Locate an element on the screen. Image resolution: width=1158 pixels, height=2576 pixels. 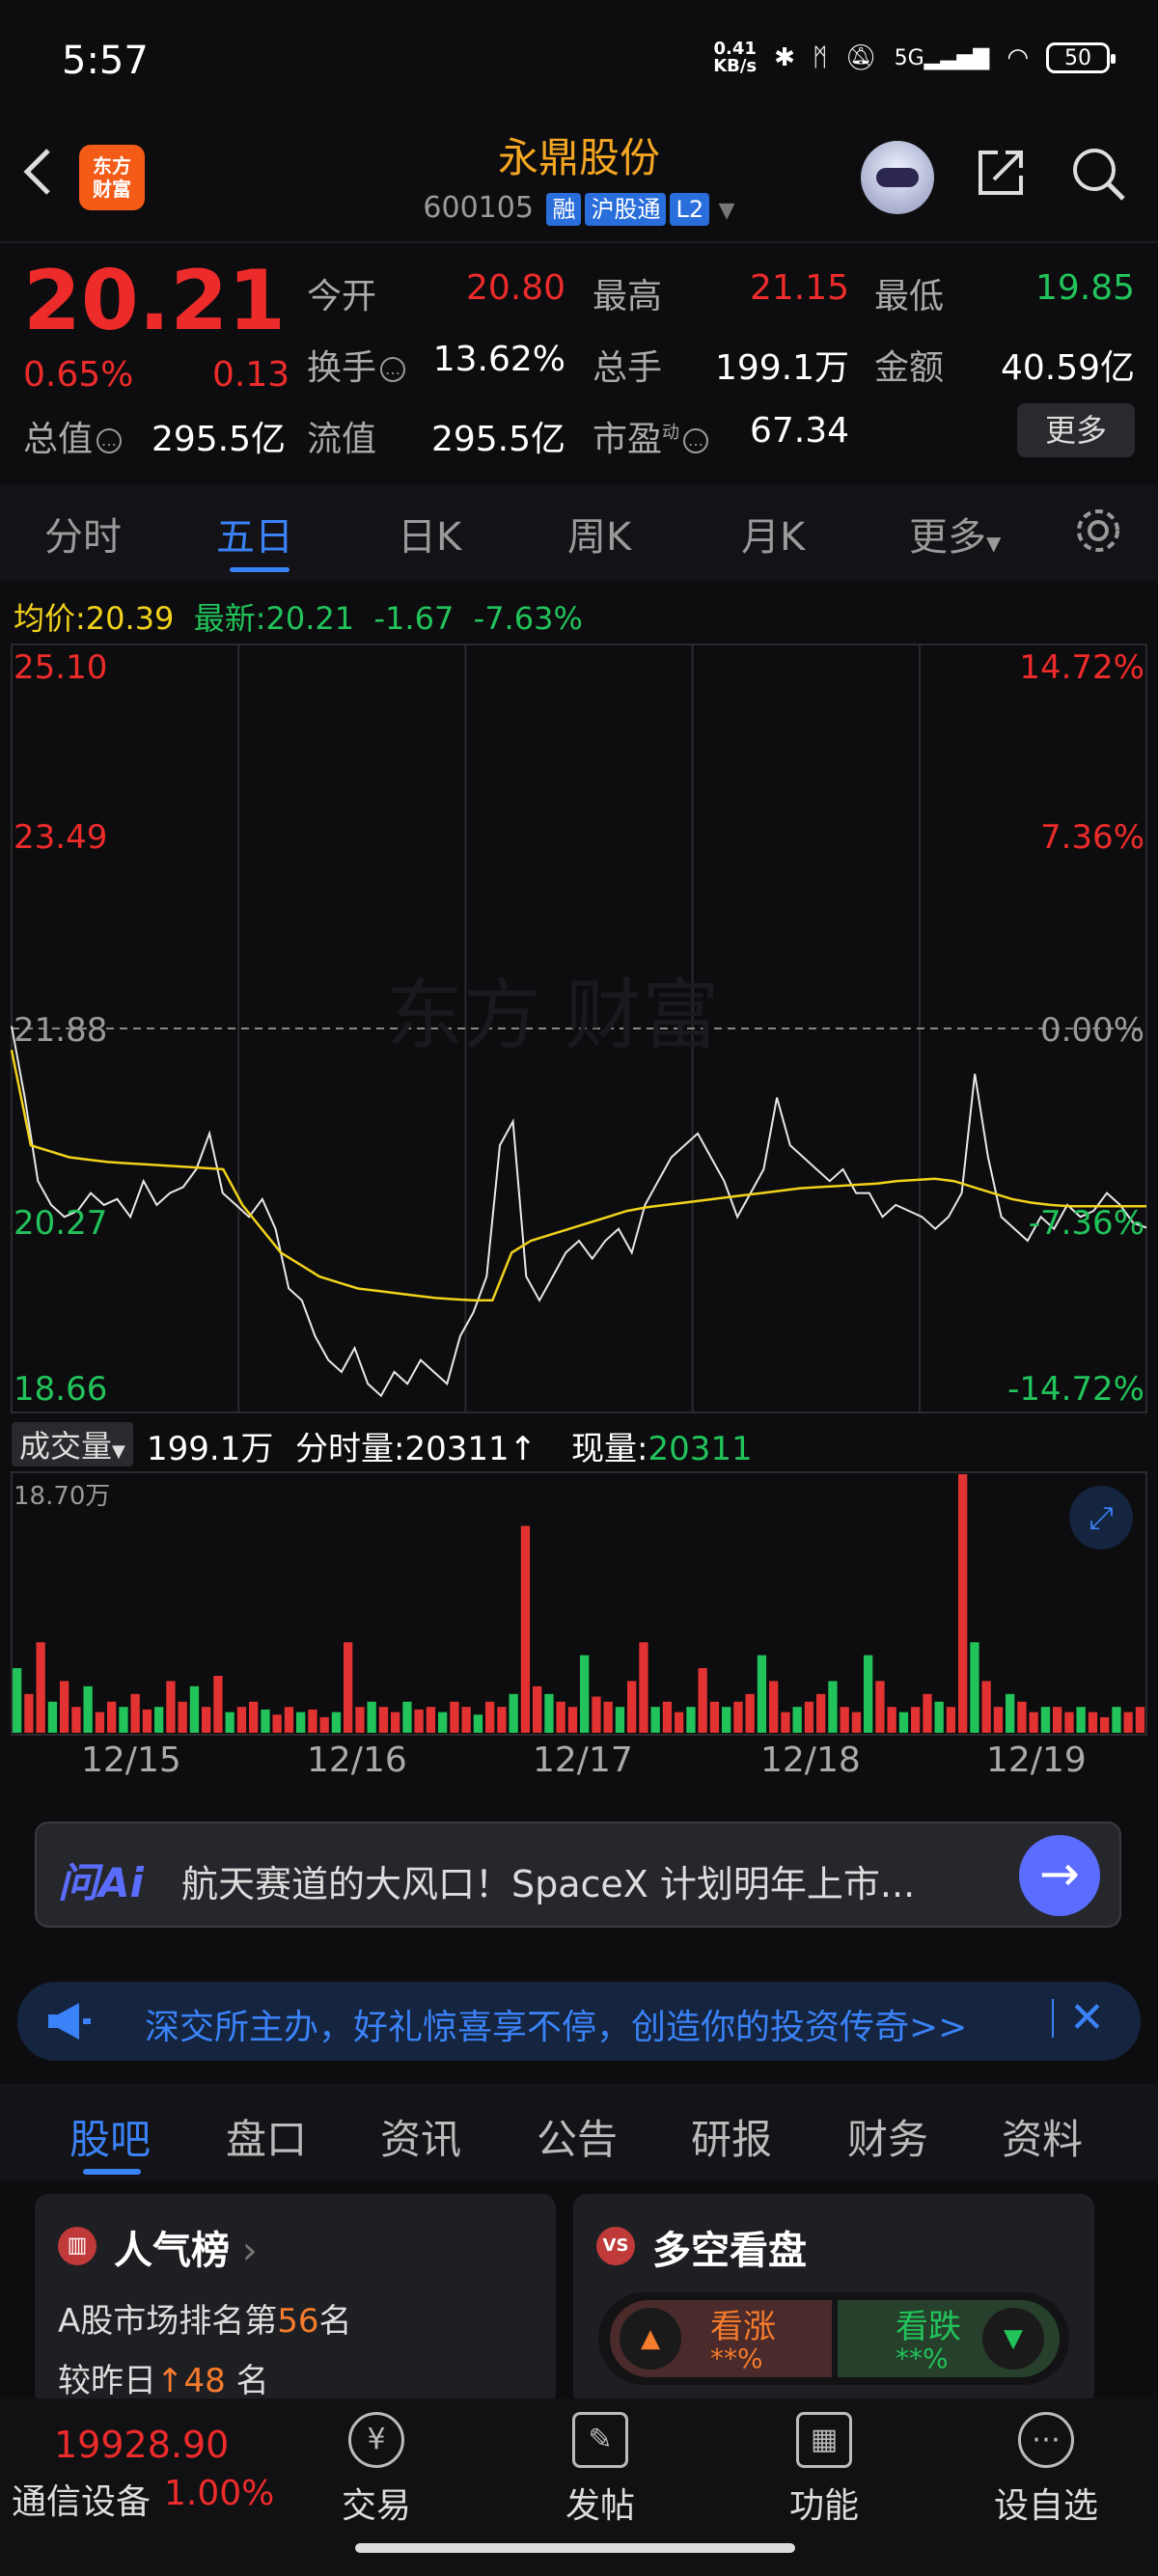
tab-monthly-k: 月K is located at coordinates (773, 534).